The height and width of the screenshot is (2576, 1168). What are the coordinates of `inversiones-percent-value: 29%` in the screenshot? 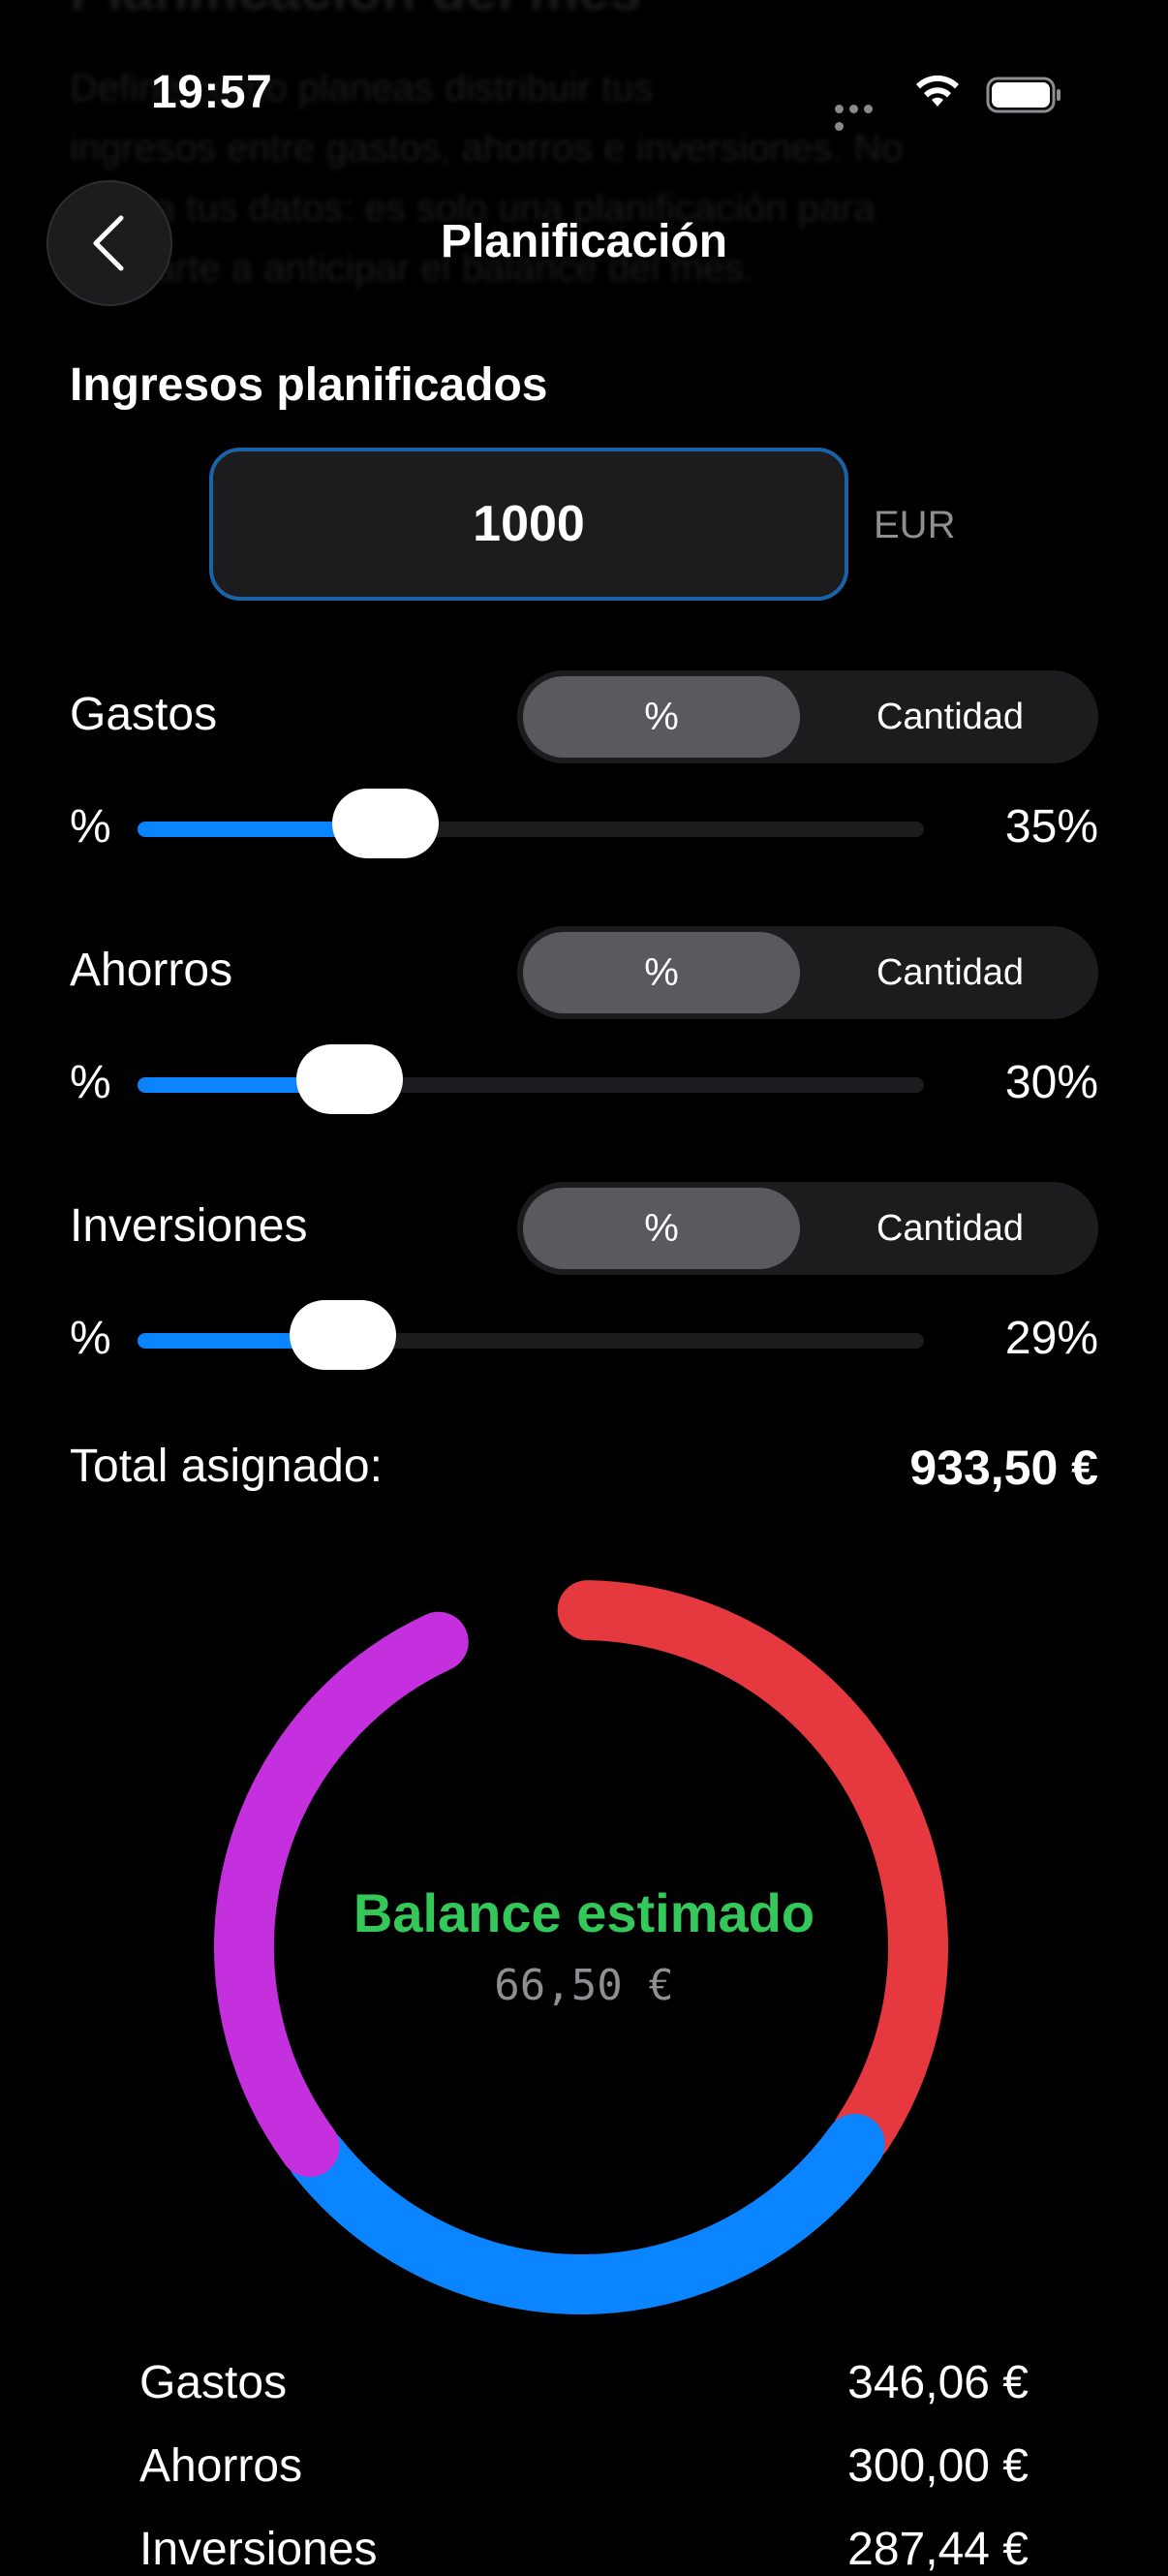 It's located at (1051, 1338).